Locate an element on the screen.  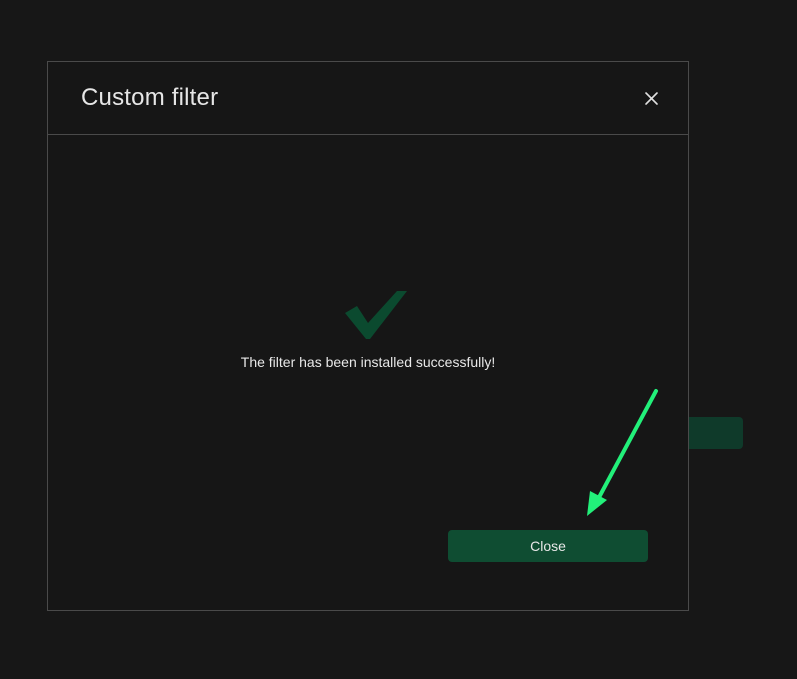
dialog-header: Custom filter is located at coordinates (368, 98).